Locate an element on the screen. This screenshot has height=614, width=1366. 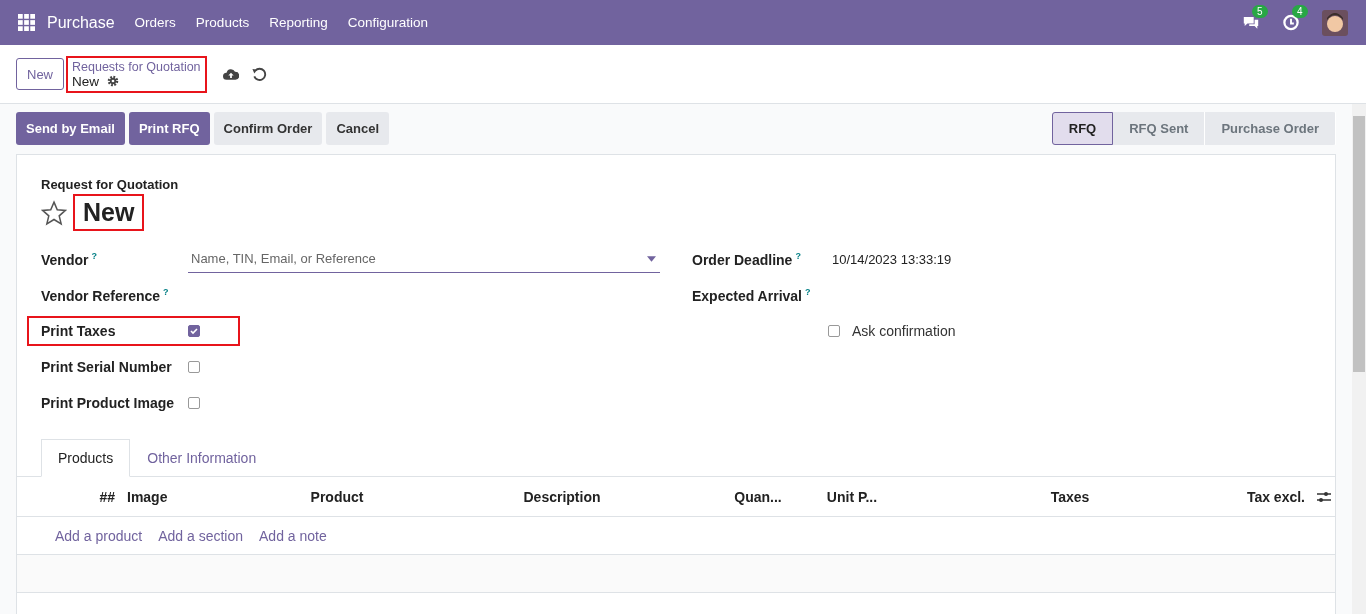
column-header: Image is located at coordinates (194, 496).